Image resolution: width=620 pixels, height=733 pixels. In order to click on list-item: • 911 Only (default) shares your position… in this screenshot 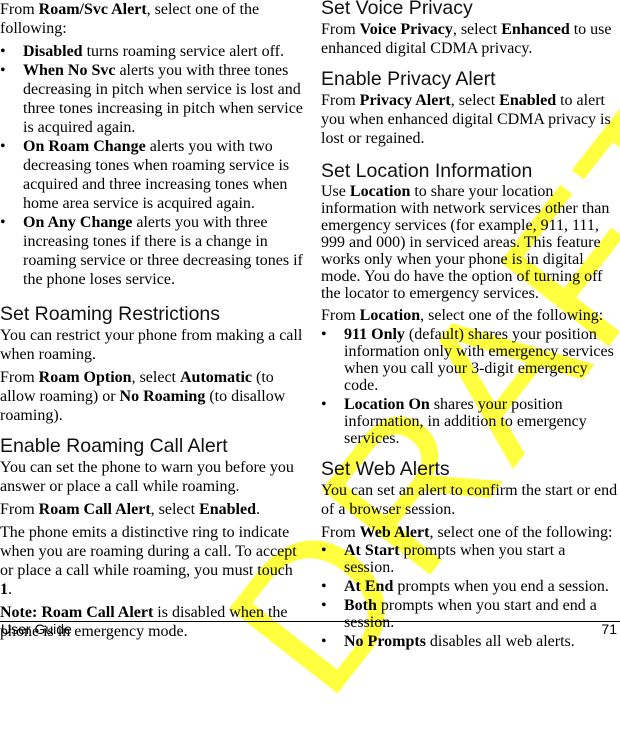, I will do `click(467, 360)`.